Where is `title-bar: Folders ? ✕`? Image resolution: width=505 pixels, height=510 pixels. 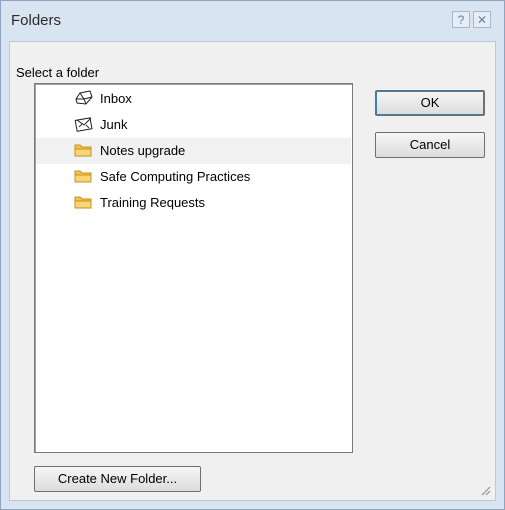
title-bar: Folders ? ✕ is located at coordinates (252, 21).